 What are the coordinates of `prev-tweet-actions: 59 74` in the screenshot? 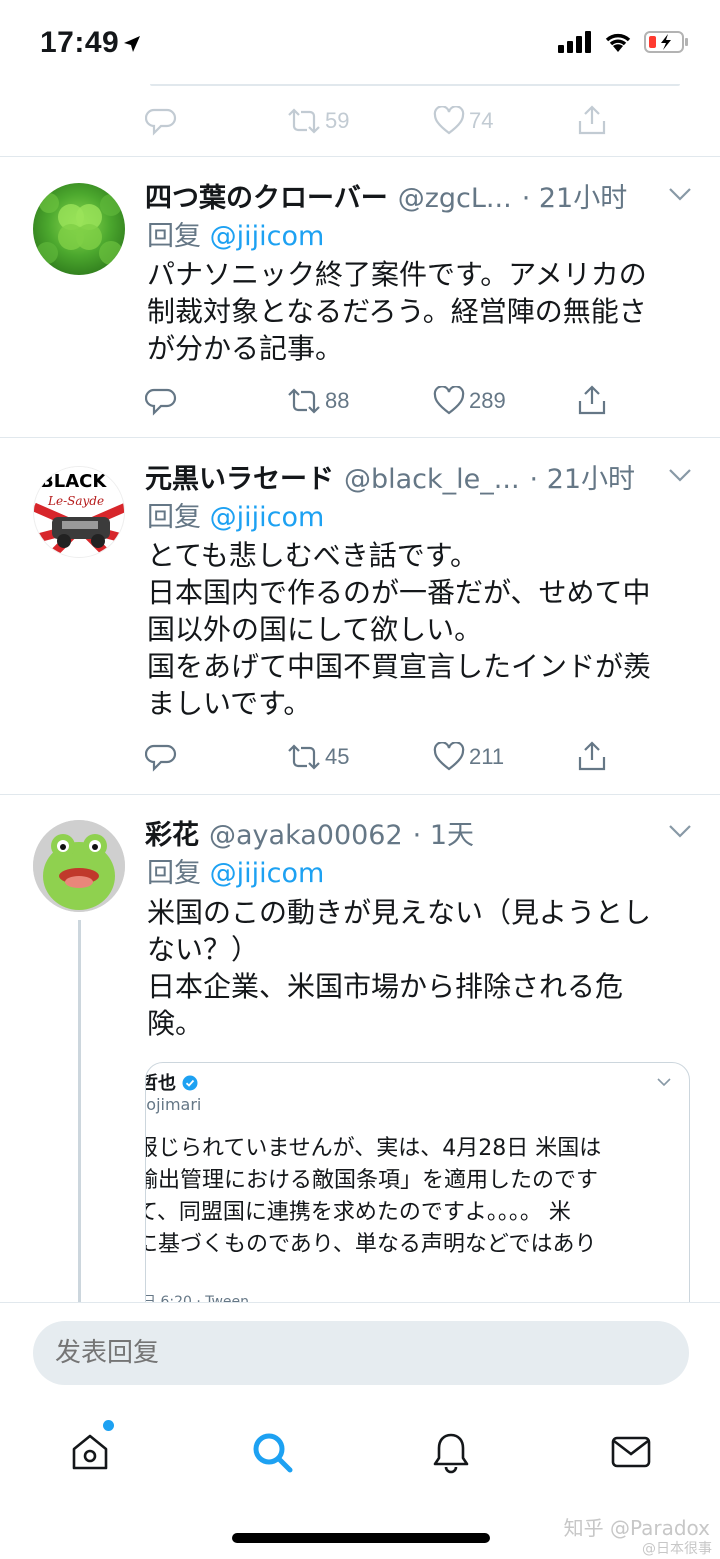 It's located at (380, 124).